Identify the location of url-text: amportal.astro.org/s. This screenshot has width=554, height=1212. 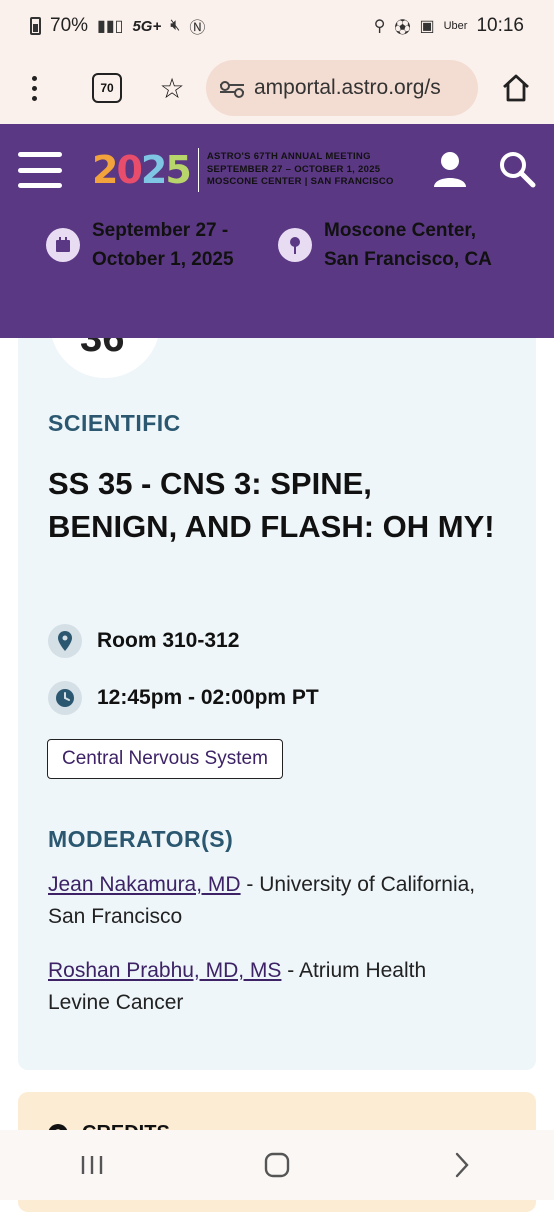
(347, 87).